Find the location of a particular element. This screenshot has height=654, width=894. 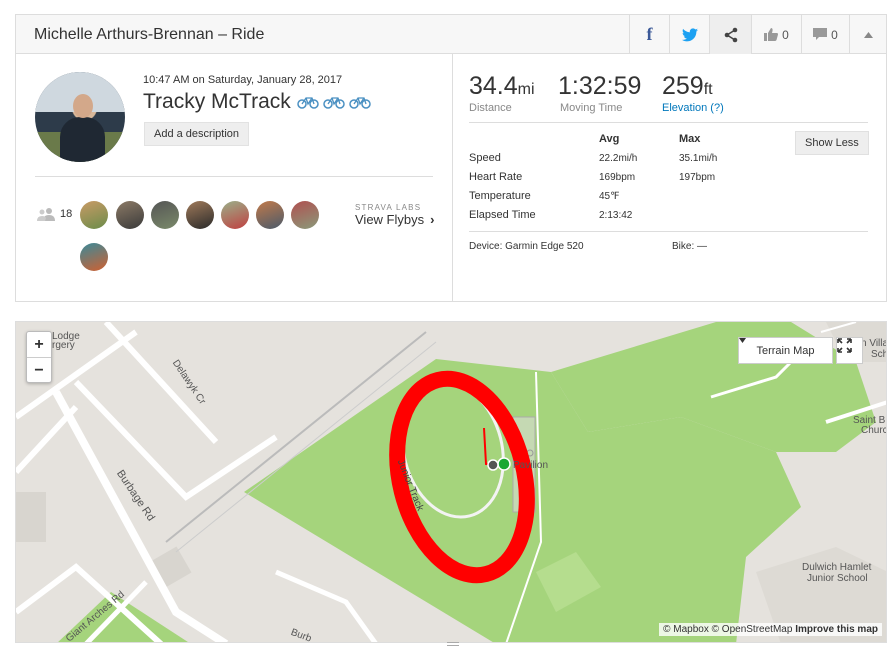

activity-header: Michelle Arthurs-Brennan – Ride f 0 0 is located at coordinates (451, 34).